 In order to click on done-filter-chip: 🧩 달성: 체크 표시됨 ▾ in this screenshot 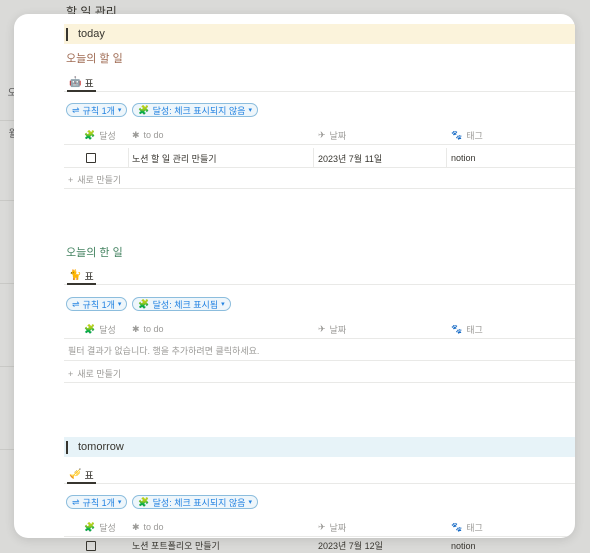, I will do `click(181, 304)`.